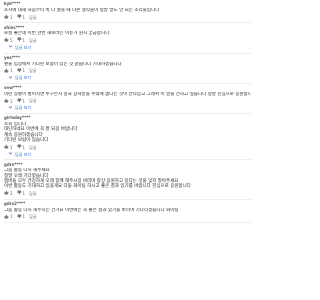 Image resolution: width=320 pixels, height=300 pixels. Describe the element at coordinates (14, 27) in the screenshot. I see `comment-author: shinc****` at that location.